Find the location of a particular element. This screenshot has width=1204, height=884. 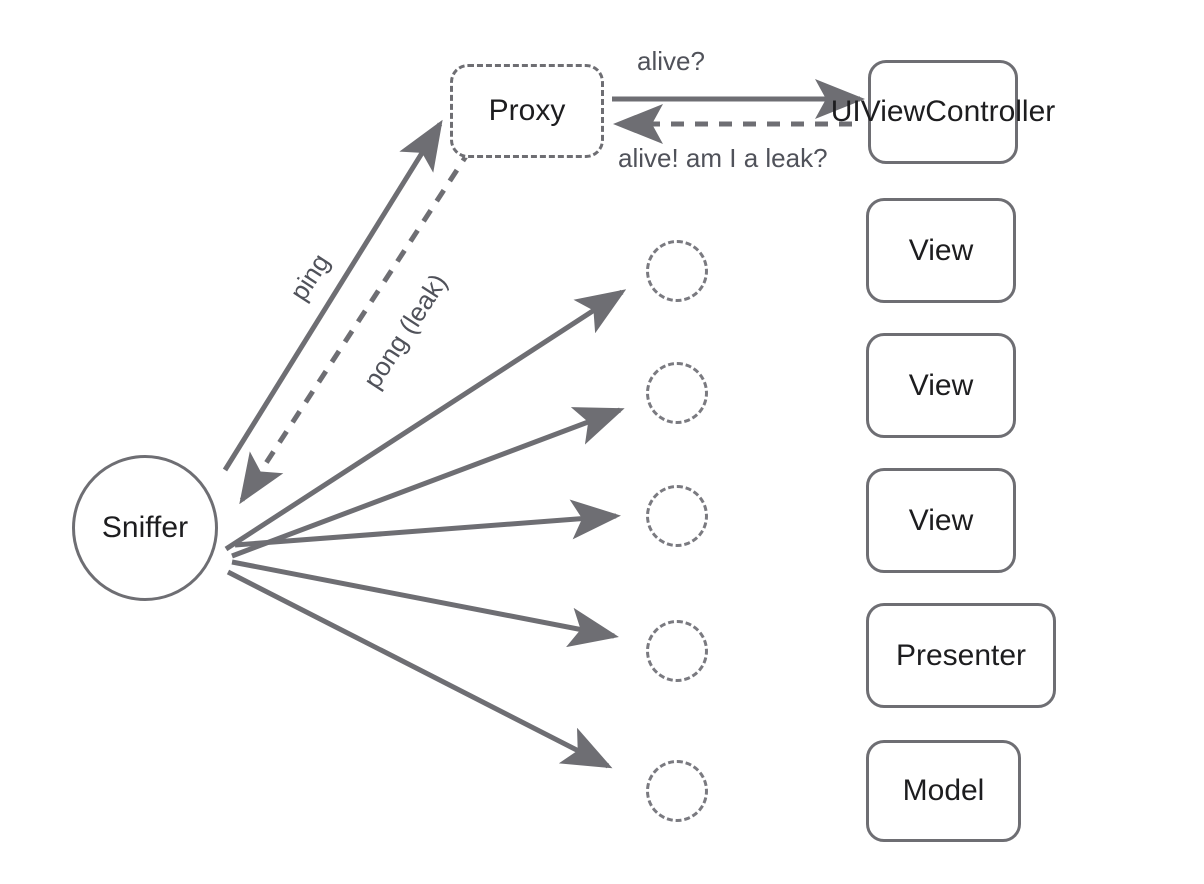

node-view-2: View is located at coordinates (941, 385).